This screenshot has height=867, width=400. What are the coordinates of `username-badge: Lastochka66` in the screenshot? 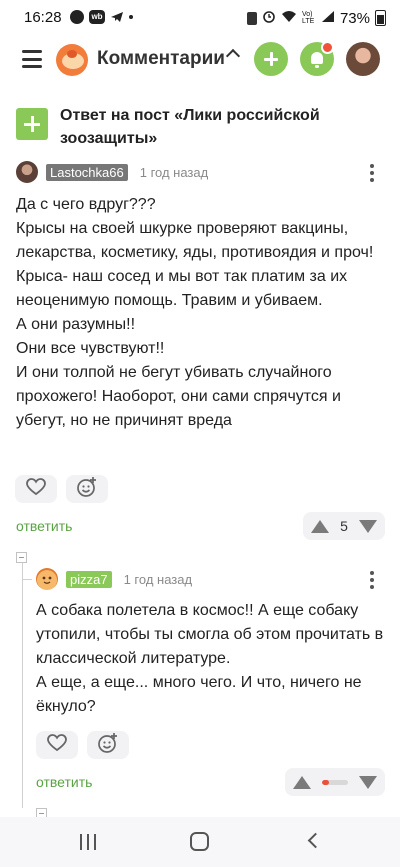 It's located at (87, 172).